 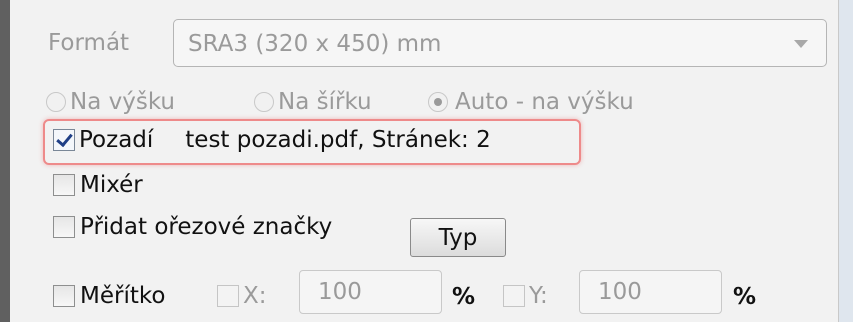 What do you see at coordinates (64, 227) in the screenshot?
I see `crop-marks-checkbox` at bounding box center [64, 227].